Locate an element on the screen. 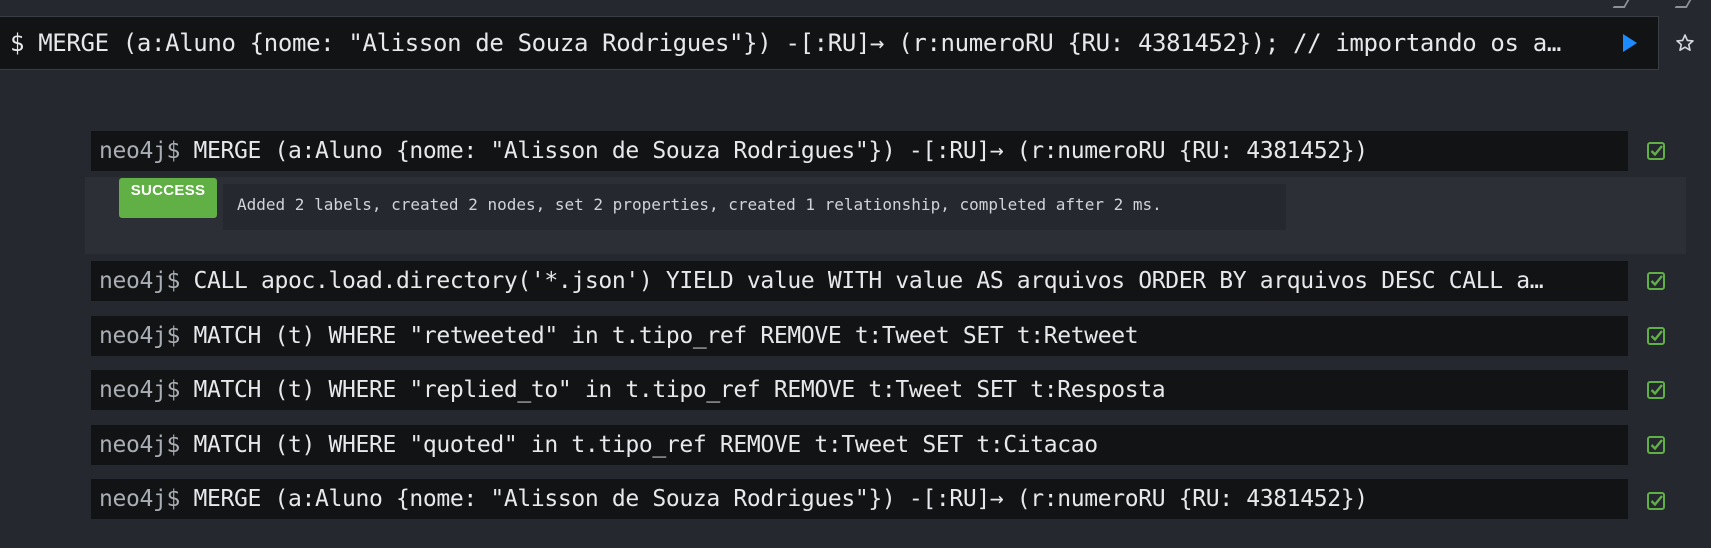 This screenshot has height=548, width=1711. pin-icon is located at coordinates (1621, 4).